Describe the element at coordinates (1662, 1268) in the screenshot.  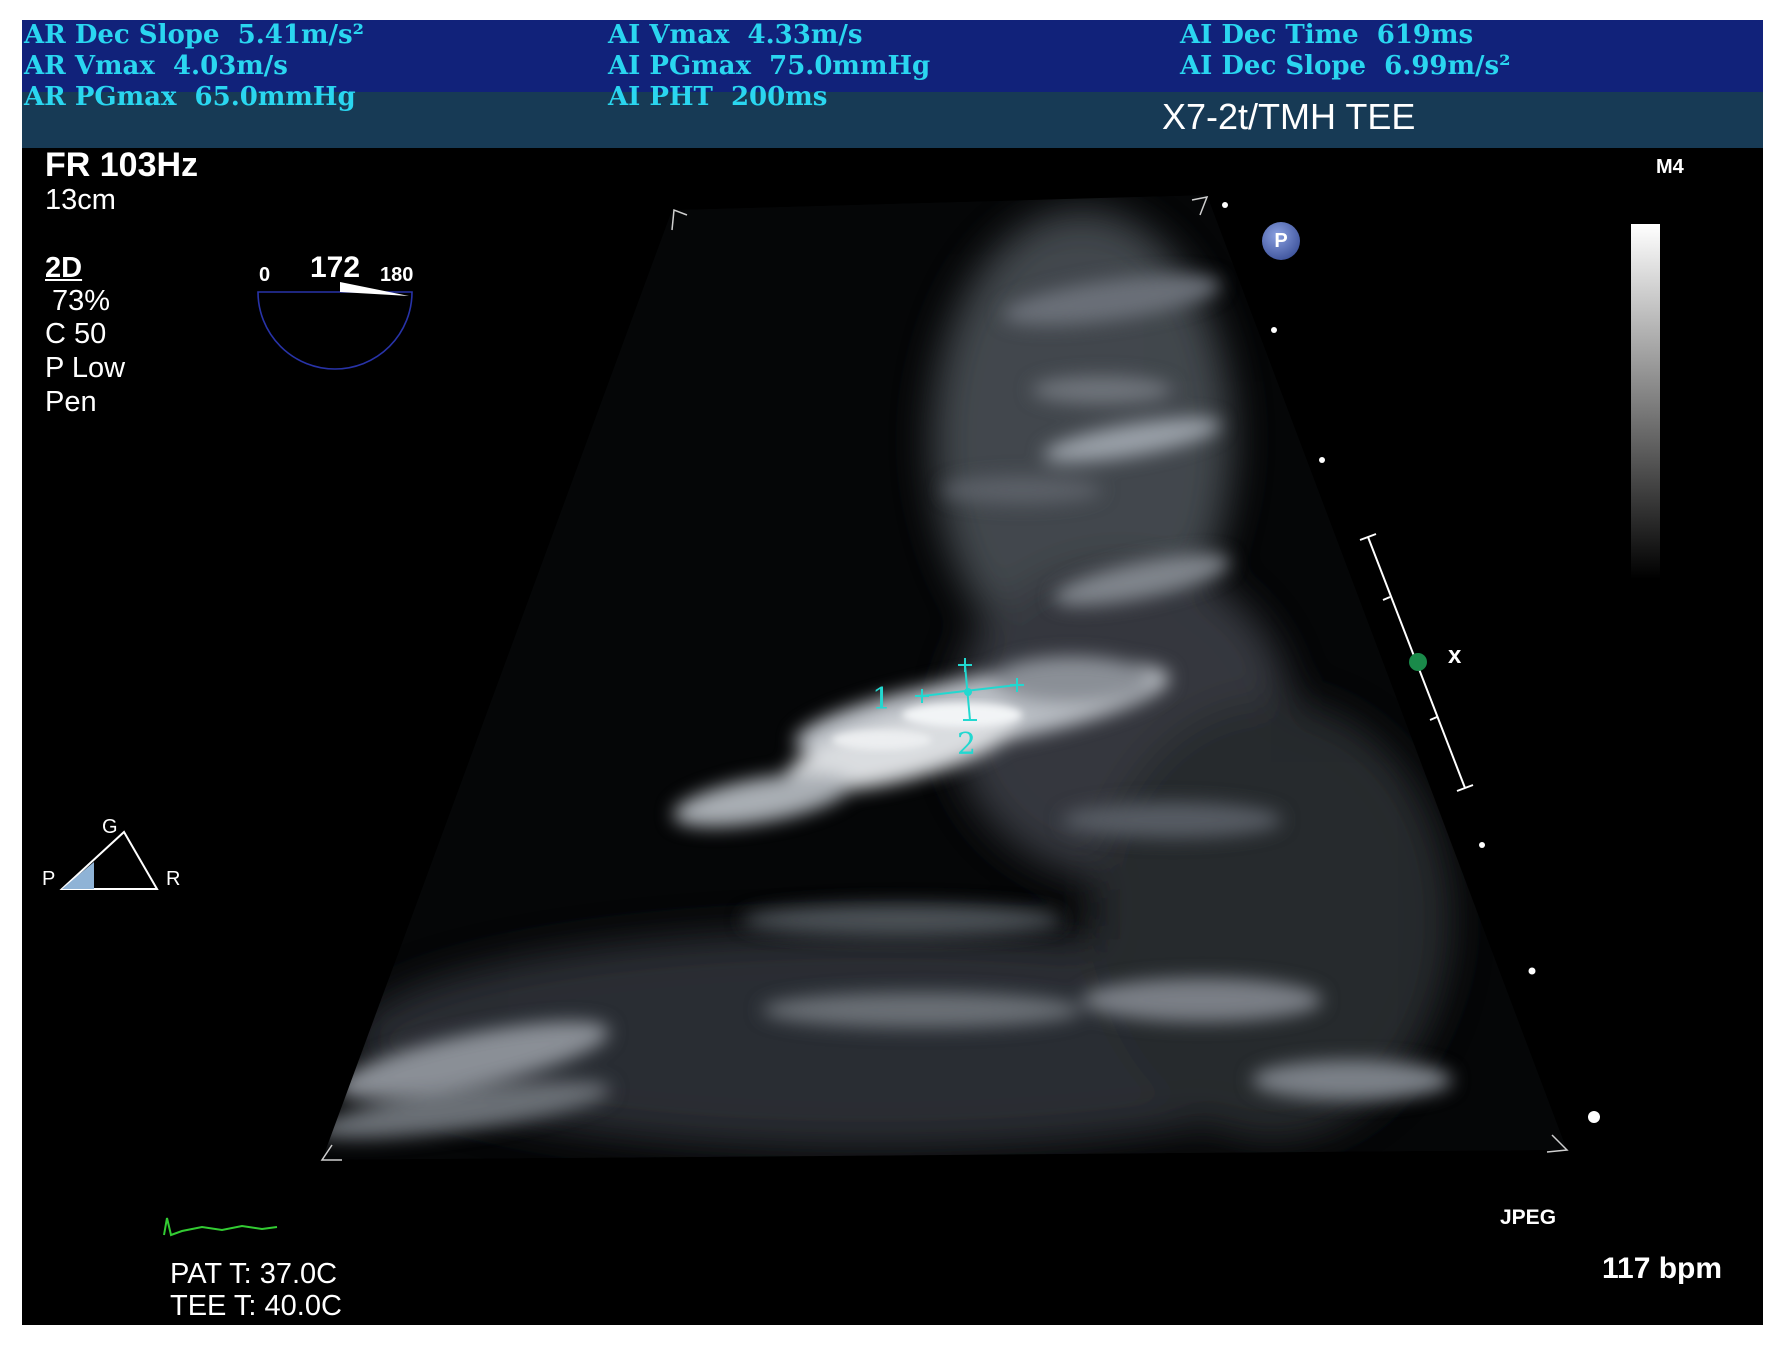
I see `heart-rate: 117 bpm` at that location.